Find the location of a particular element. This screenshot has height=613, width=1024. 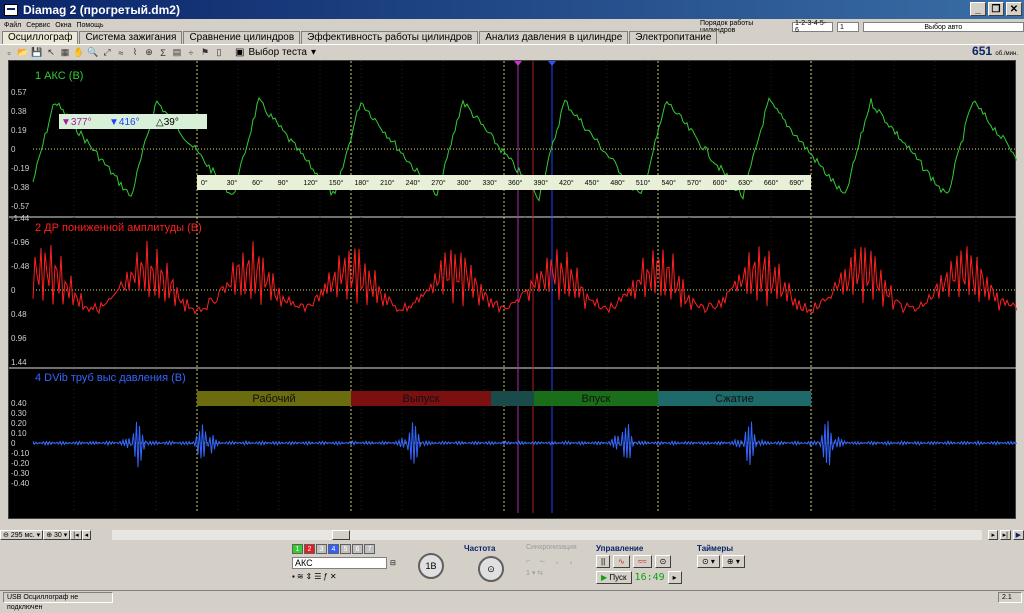

time-scrollbar: ⊖ 295 мс. ▾ ⊕ 30 ▾ |◂ ◂ ▸ ▸| ▶ is located at coordinates (512, 535).